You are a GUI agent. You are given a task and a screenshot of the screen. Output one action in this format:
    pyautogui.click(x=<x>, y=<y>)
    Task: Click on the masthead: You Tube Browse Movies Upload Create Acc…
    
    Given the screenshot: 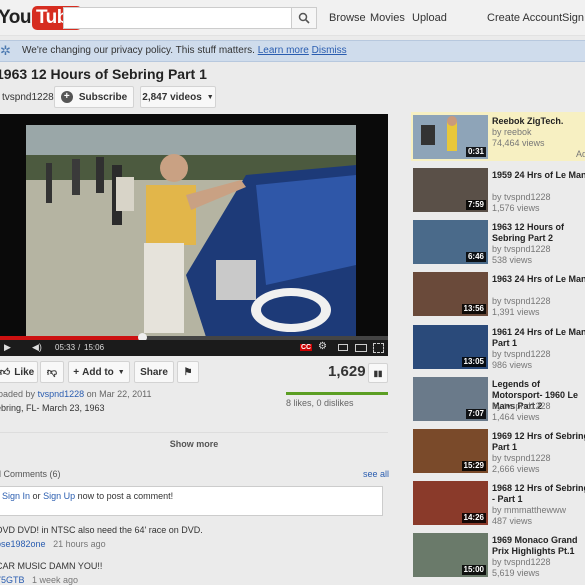 What is the action you would take?
    pyautogui.click(x=292, y=18)
    